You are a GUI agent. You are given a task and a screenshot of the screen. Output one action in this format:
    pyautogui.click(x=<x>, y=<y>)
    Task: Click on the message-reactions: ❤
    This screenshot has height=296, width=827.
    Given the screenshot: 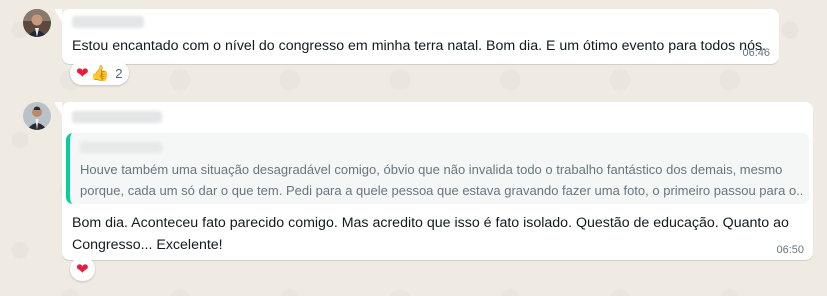 What is the action you would take?
    pyautogui.click(x=82, y=269)
    